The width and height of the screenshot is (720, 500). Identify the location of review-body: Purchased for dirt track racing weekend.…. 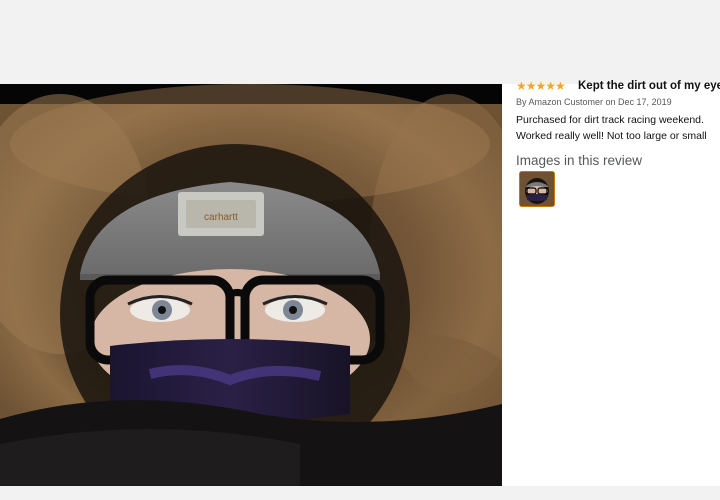
(616, 128).